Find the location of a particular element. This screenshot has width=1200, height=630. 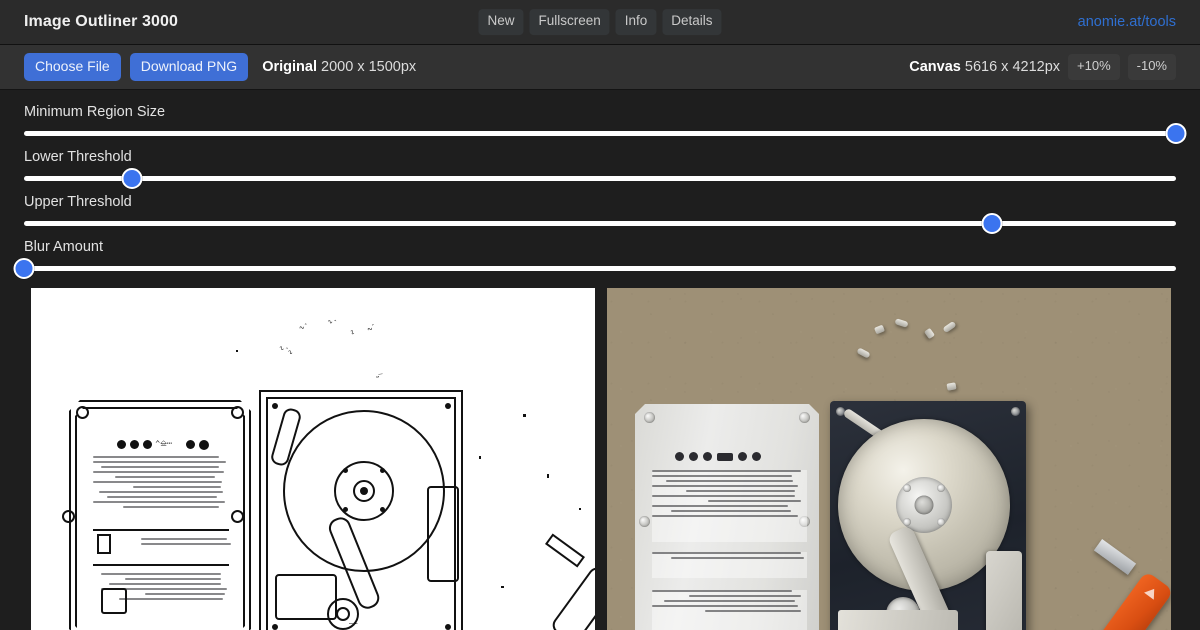

ink-screw-mark: ∿ is located at coordinates (352, 332).